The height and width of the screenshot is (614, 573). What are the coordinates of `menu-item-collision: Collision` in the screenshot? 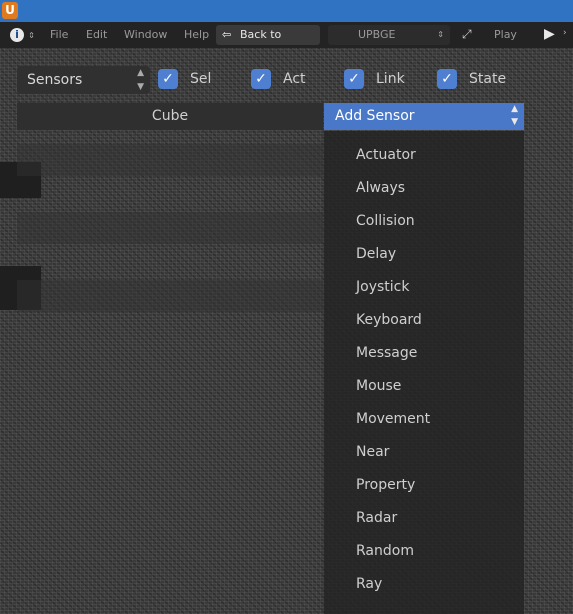 It's located at (436, 221).